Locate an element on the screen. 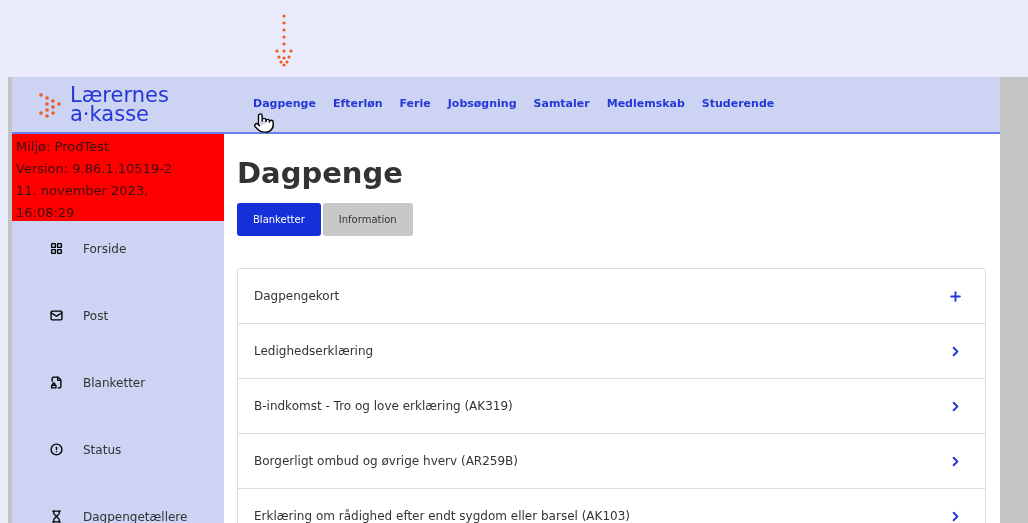 This screenshot has height=523, width=1028. sidebar-item: Status is located at coordinates (118, 449).